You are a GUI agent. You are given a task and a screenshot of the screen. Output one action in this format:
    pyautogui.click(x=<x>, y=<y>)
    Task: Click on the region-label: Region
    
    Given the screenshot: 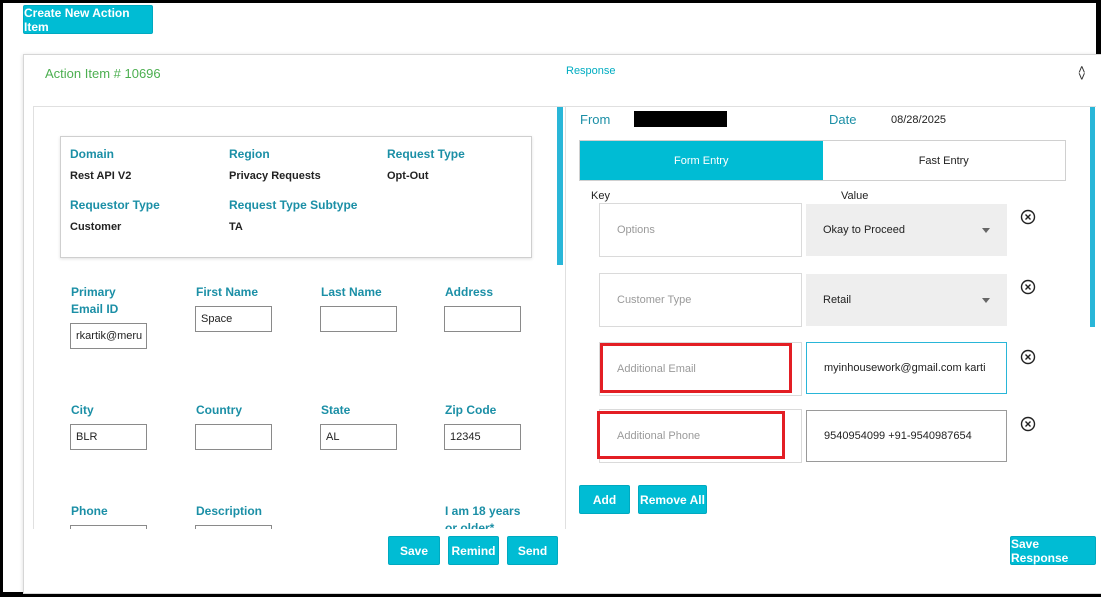 What is the action you would take?
    pyautogui.click(x=249, y=154)
    